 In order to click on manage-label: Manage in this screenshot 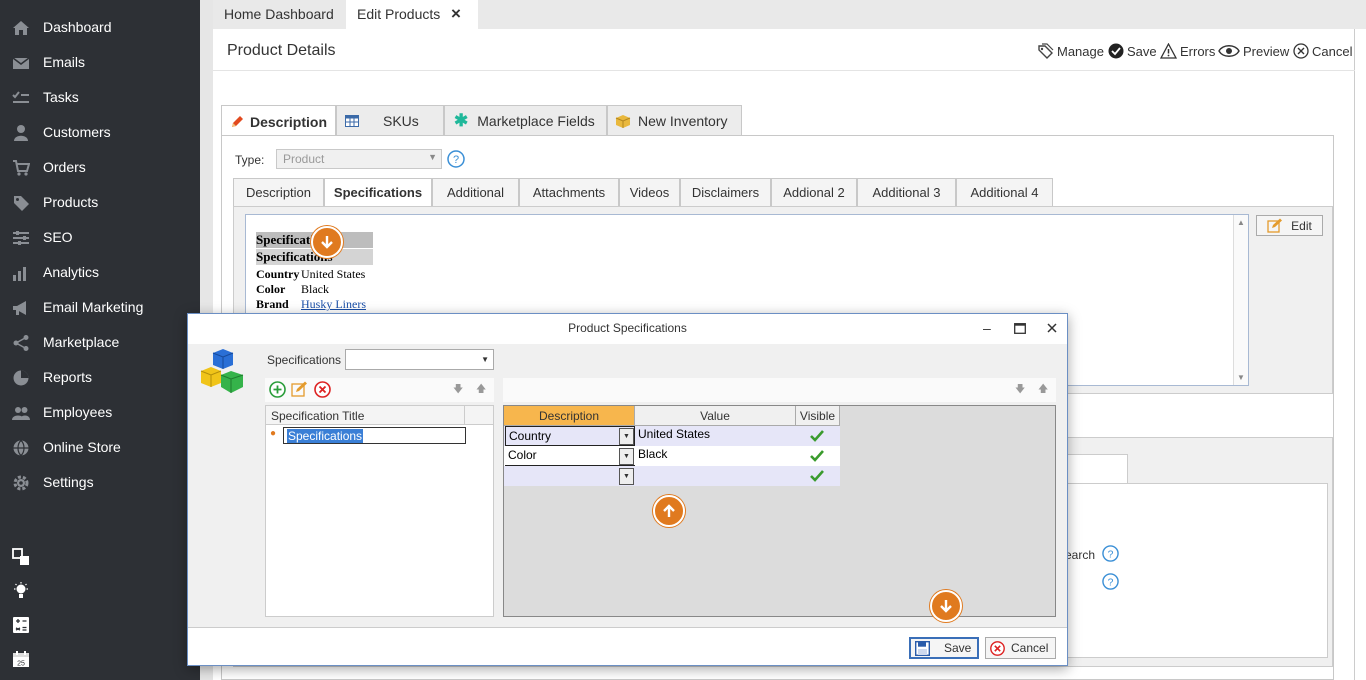, I will do `click(1080, 51)`.